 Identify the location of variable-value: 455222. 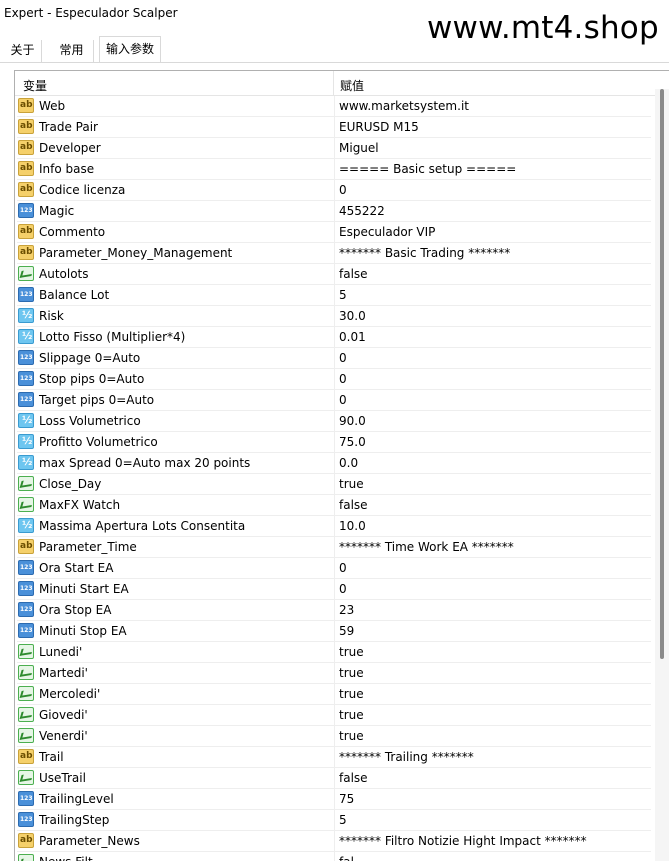
(362, 211).